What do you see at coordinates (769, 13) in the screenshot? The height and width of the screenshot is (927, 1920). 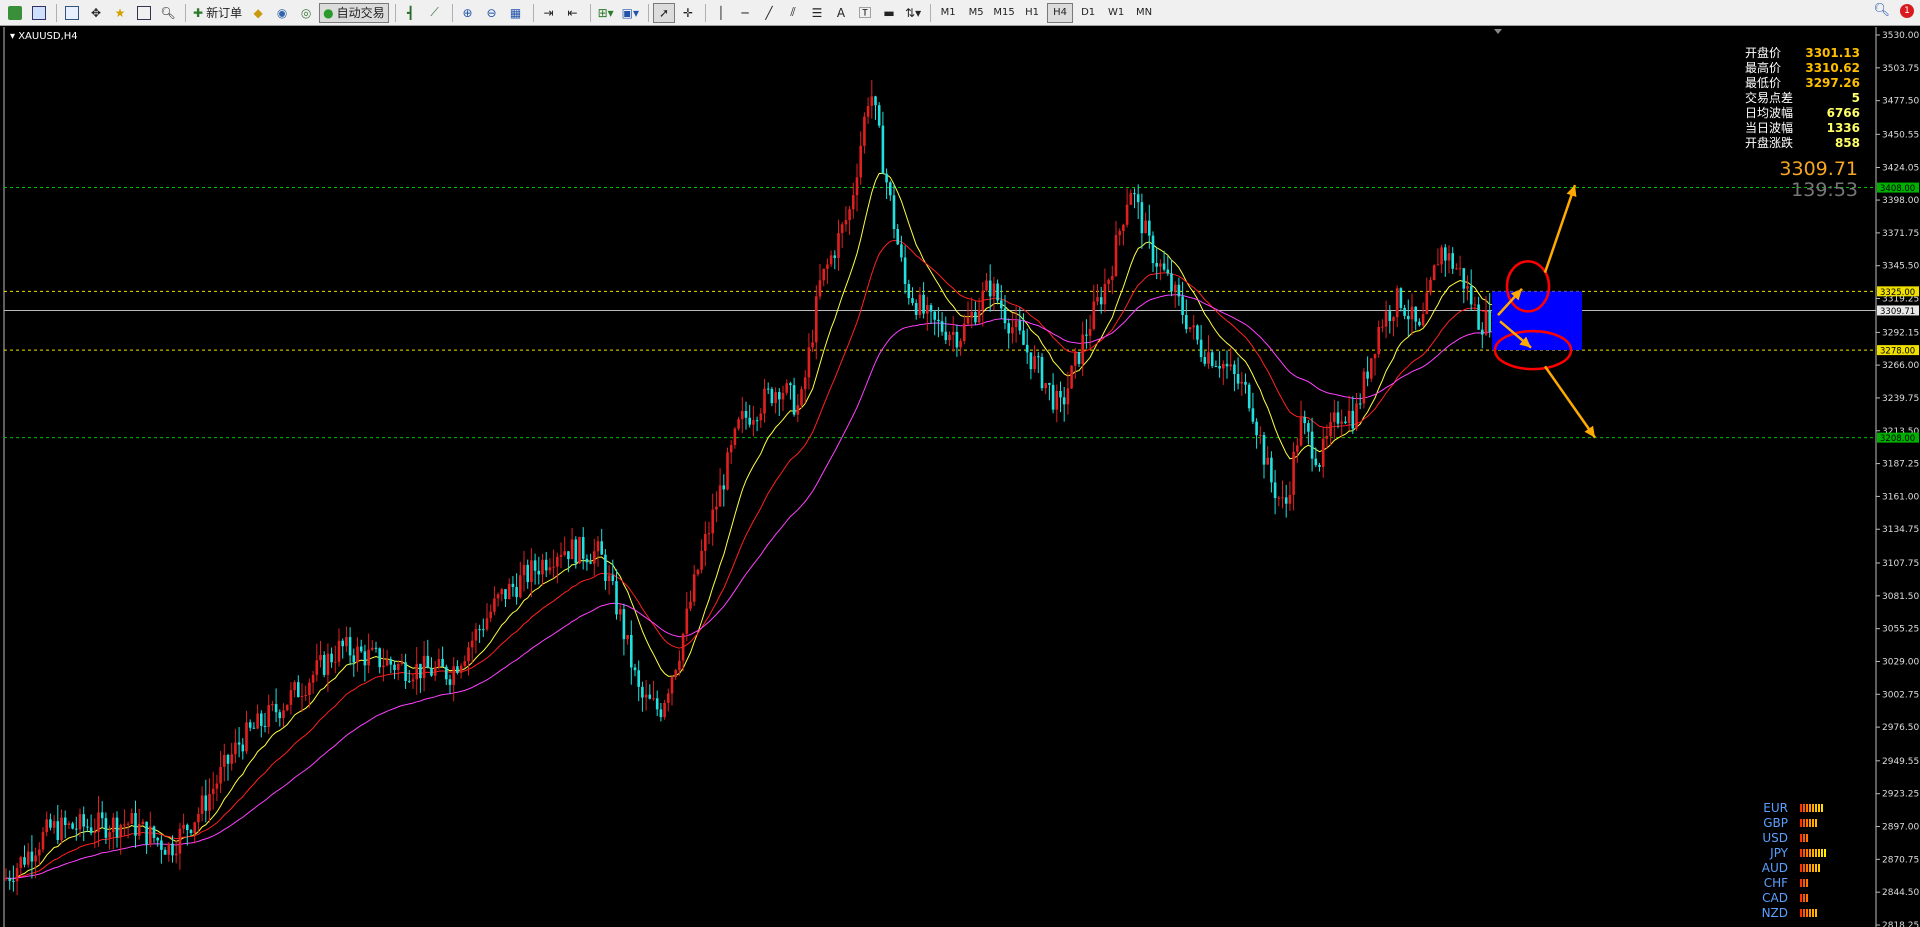 I see `trendline-button: ╱` at bounding box center [769, 13].